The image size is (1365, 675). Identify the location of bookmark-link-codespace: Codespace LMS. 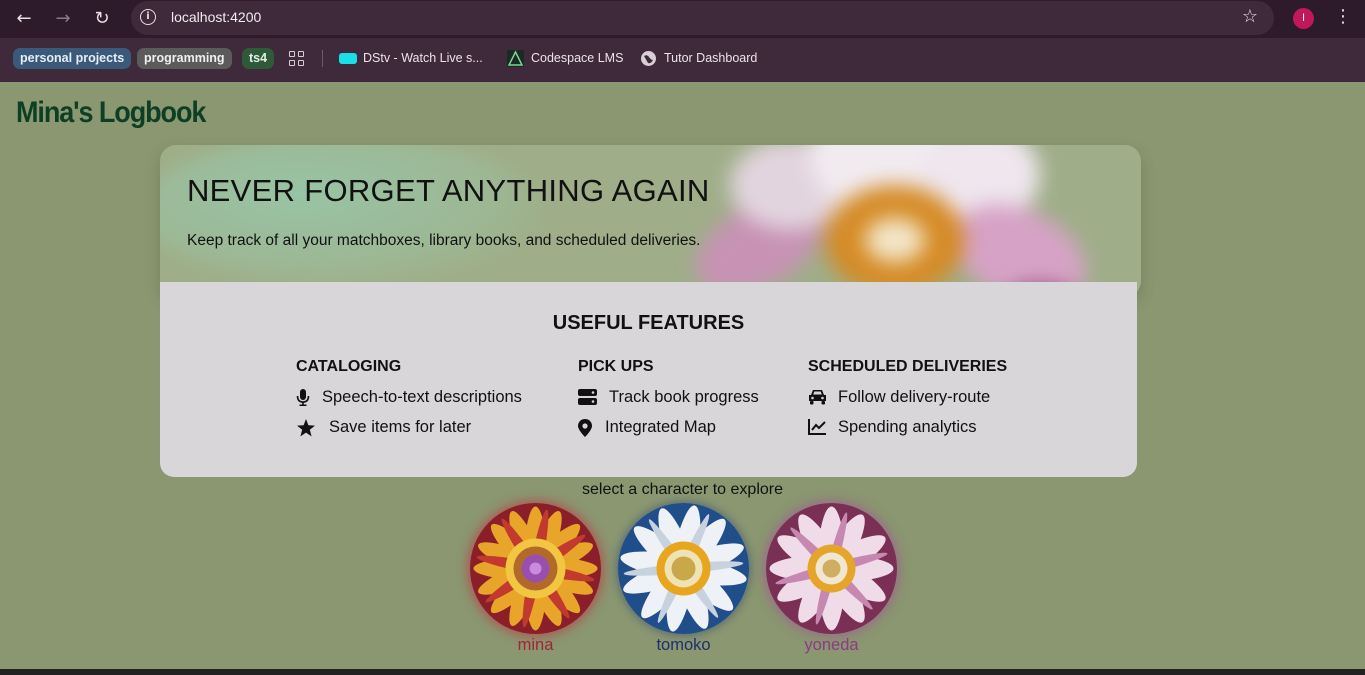
(577, 58).